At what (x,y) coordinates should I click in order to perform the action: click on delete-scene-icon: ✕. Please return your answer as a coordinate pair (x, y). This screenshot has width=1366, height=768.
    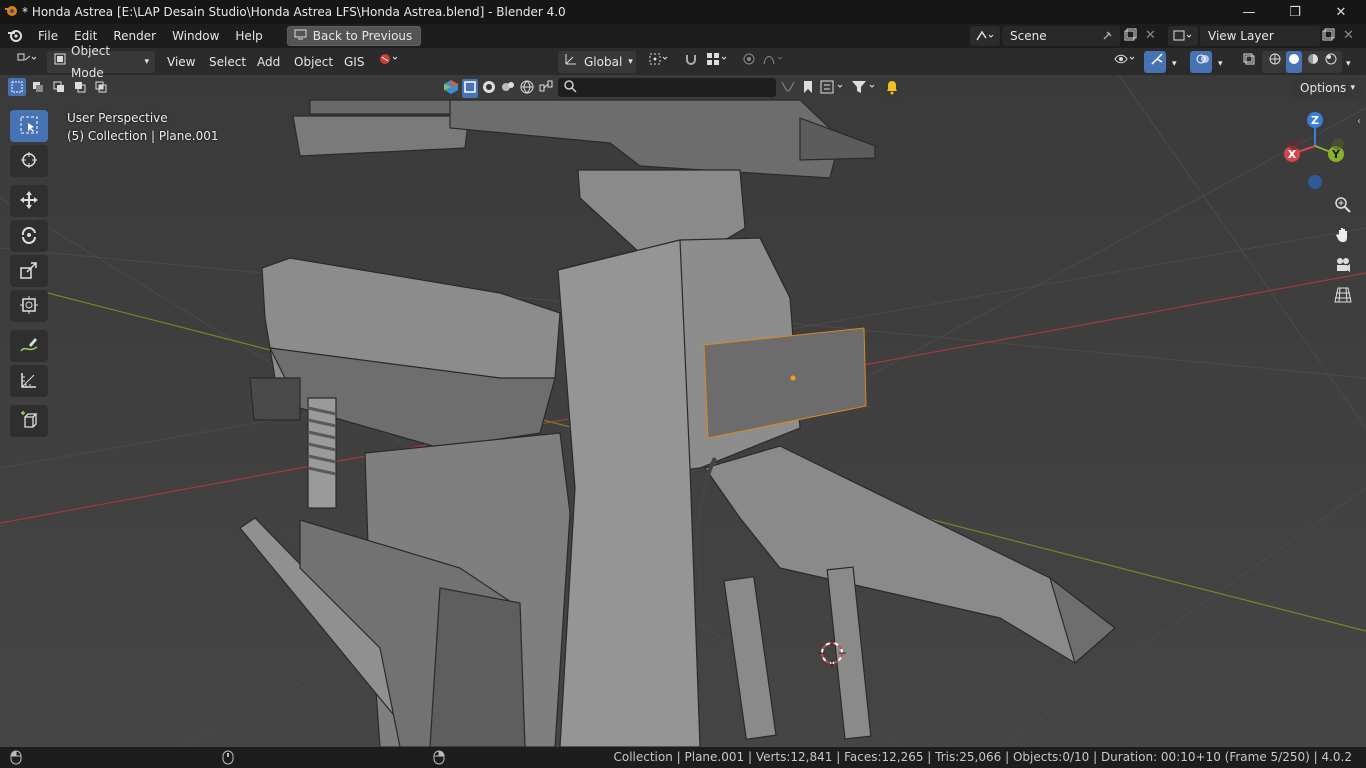
    Looking at the image, I should click on (1150, 35).